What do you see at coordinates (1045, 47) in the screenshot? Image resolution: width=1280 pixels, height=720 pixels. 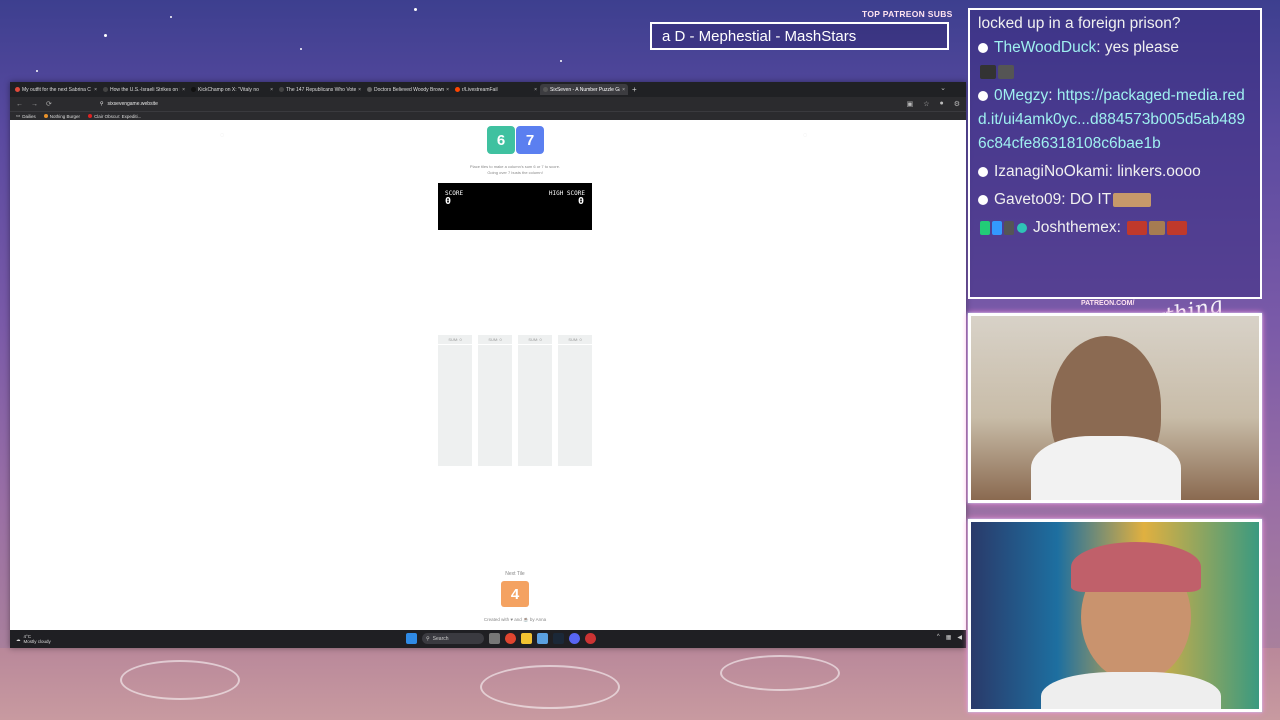 I see `chat-username: TheWoodDuck` at bounding box center [1045, 47].